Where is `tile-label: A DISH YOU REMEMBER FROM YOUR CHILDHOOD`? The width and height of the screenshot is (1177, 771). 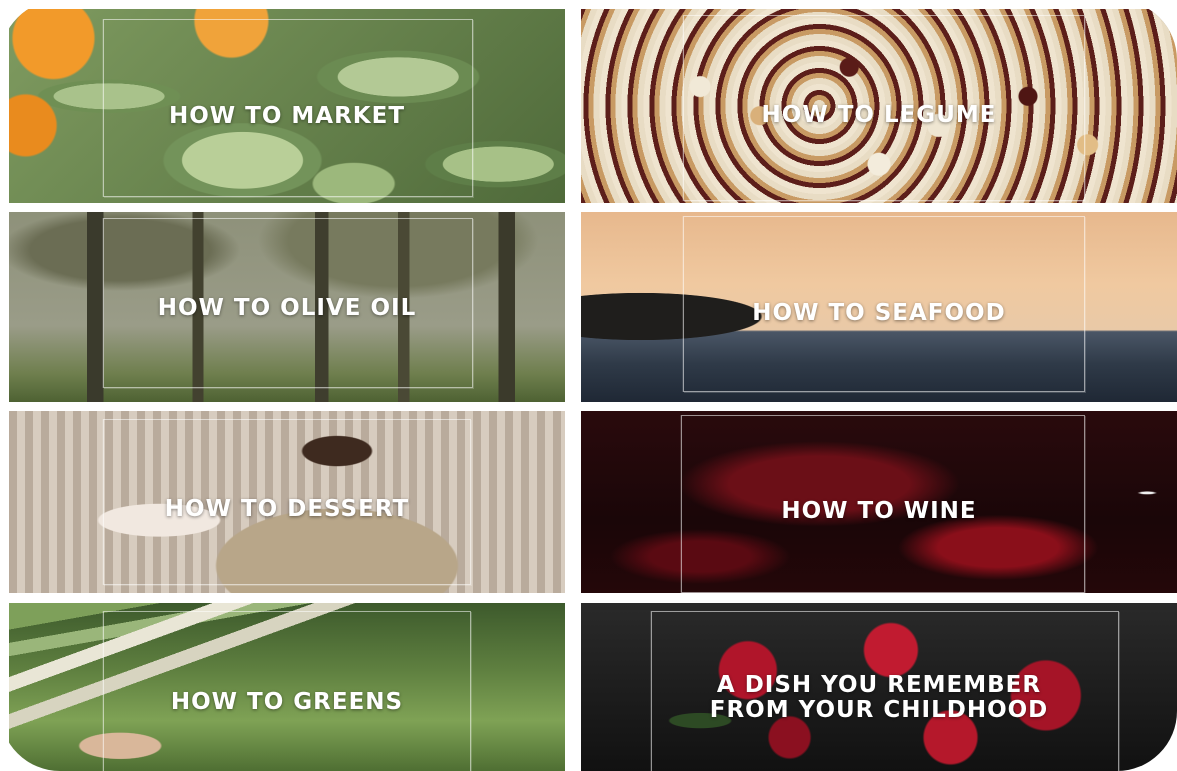 tile-label: A DISH YOU REMEMBER FROM YOUR CHILDHOOD is located at coordinates (879, 697).